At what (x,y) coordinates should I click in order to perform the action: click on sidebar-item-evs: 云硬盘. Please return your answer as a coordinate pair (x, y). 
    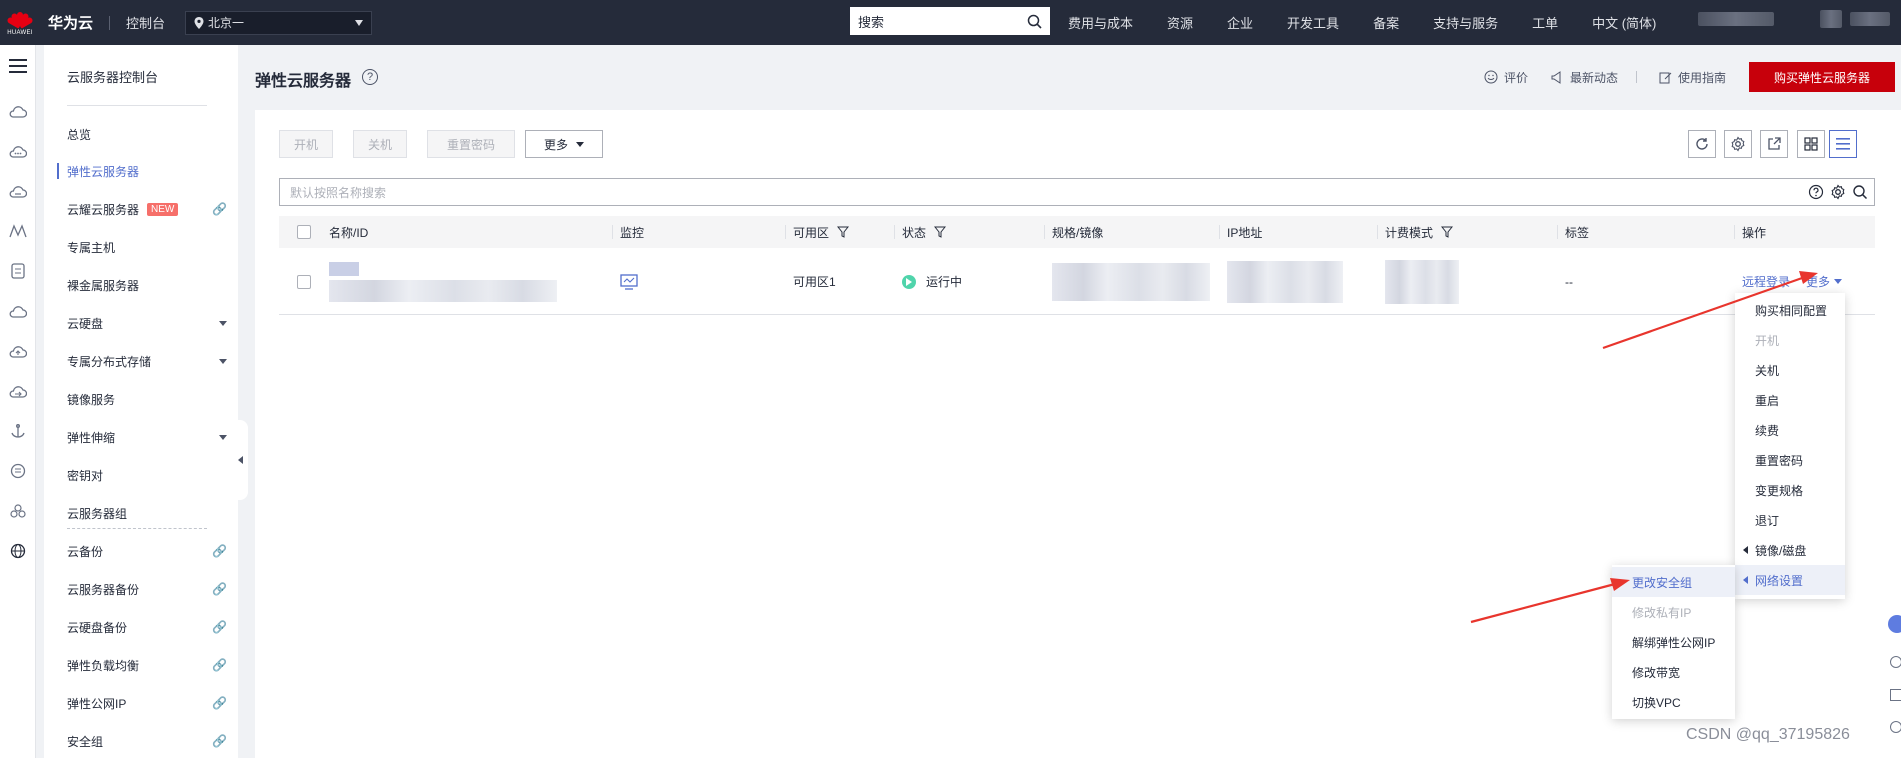
    Looking at the image, I should click on (147, 323).